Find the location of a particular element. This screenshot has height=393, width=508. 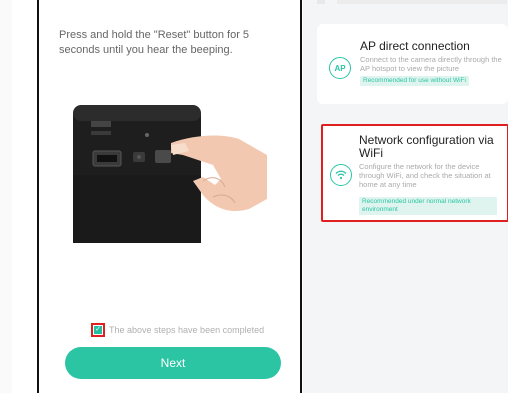

checkmark-icon: ✓ is located at coordinates (98, 330).